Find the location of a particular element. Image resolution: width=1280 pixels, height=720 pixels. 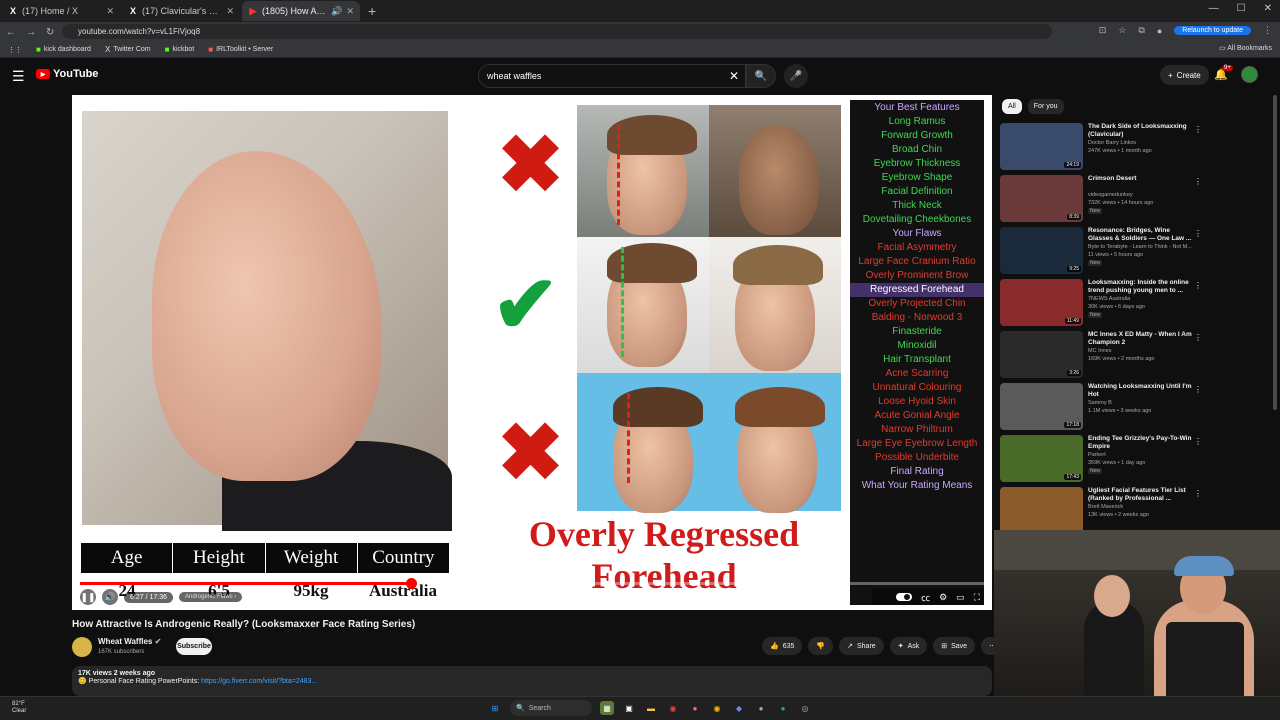

taskbar-search: 🔍 Search is located at coordinates (551, 708).